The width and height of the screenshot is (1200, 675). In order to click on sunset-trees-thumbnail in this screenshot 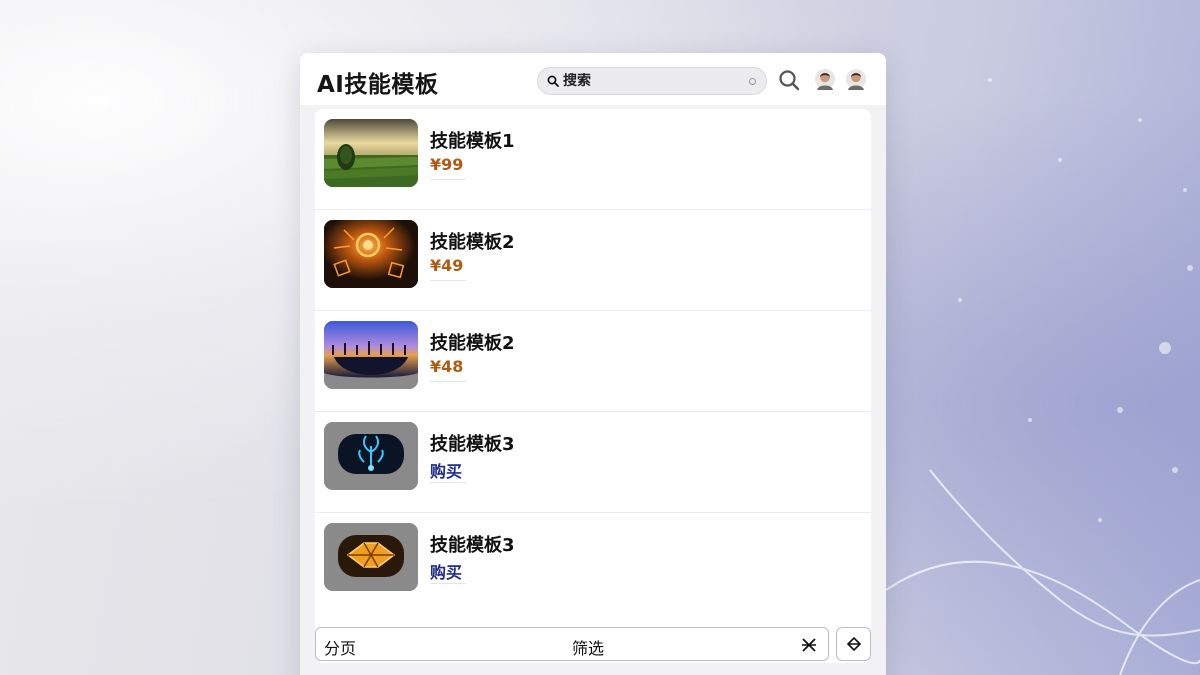, I will do `click(371, 355)`.